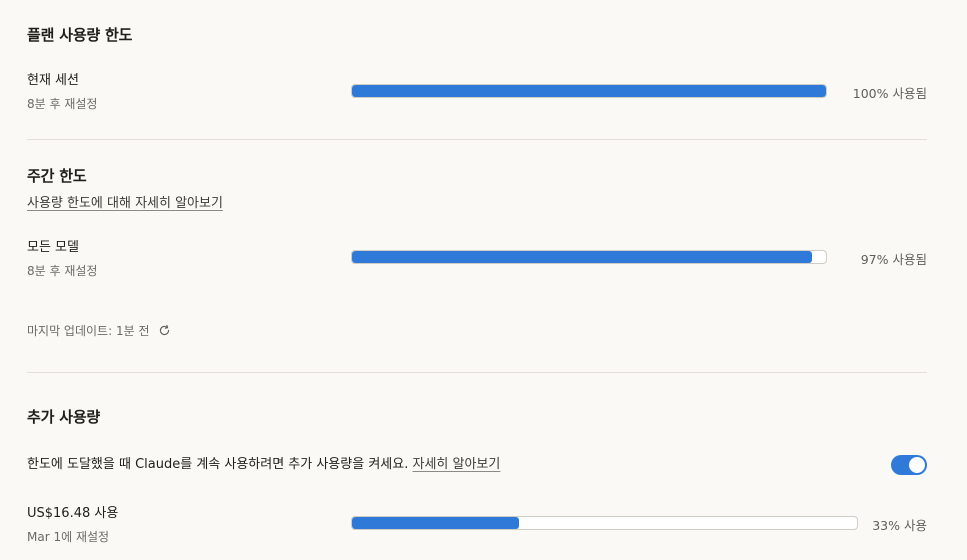  Describe the element at coordinates (893, 259) in the screenshot. I see `all-models-percent: 97% 사용됨` at that location.